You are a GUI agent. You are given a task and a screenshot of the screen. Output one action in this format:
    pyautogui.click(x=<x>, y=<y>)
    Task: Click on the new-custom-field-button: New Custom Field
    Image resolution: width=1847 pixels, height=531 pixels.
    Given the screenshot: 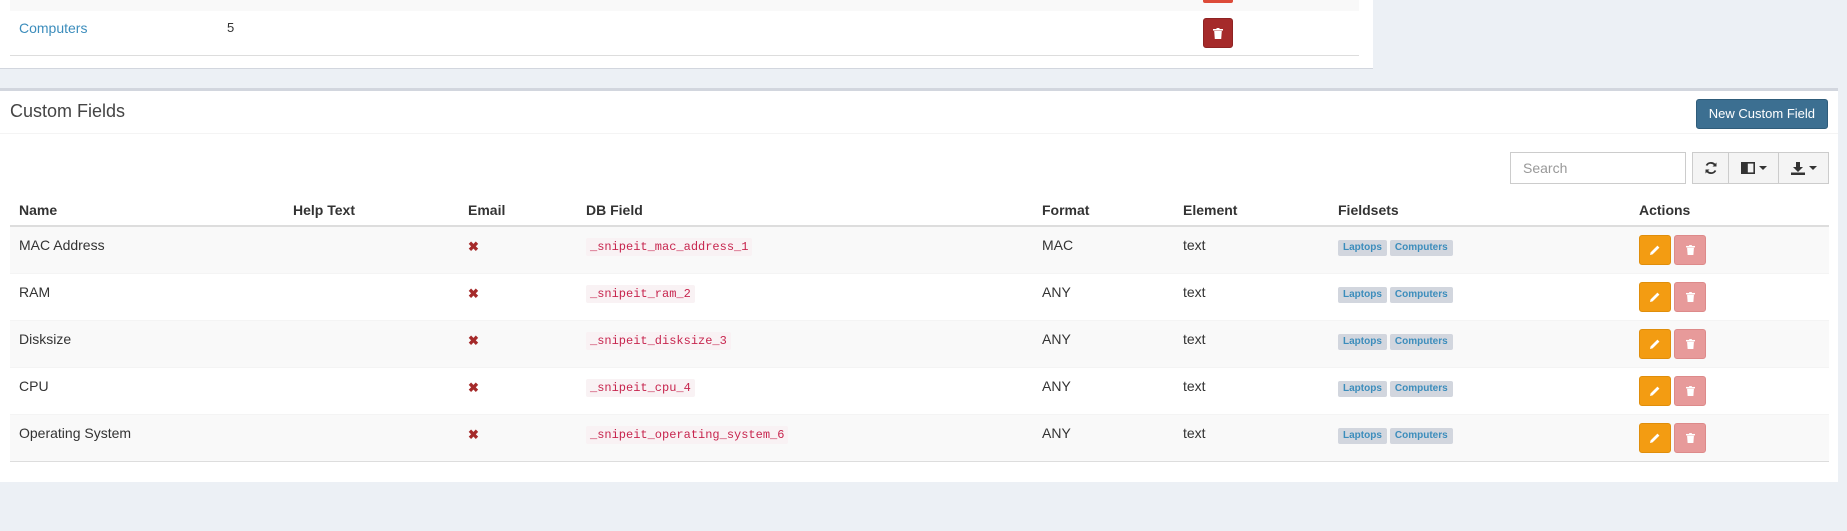 What is the action you would take?
    pyautogui.click(x=1761, y=114)
    